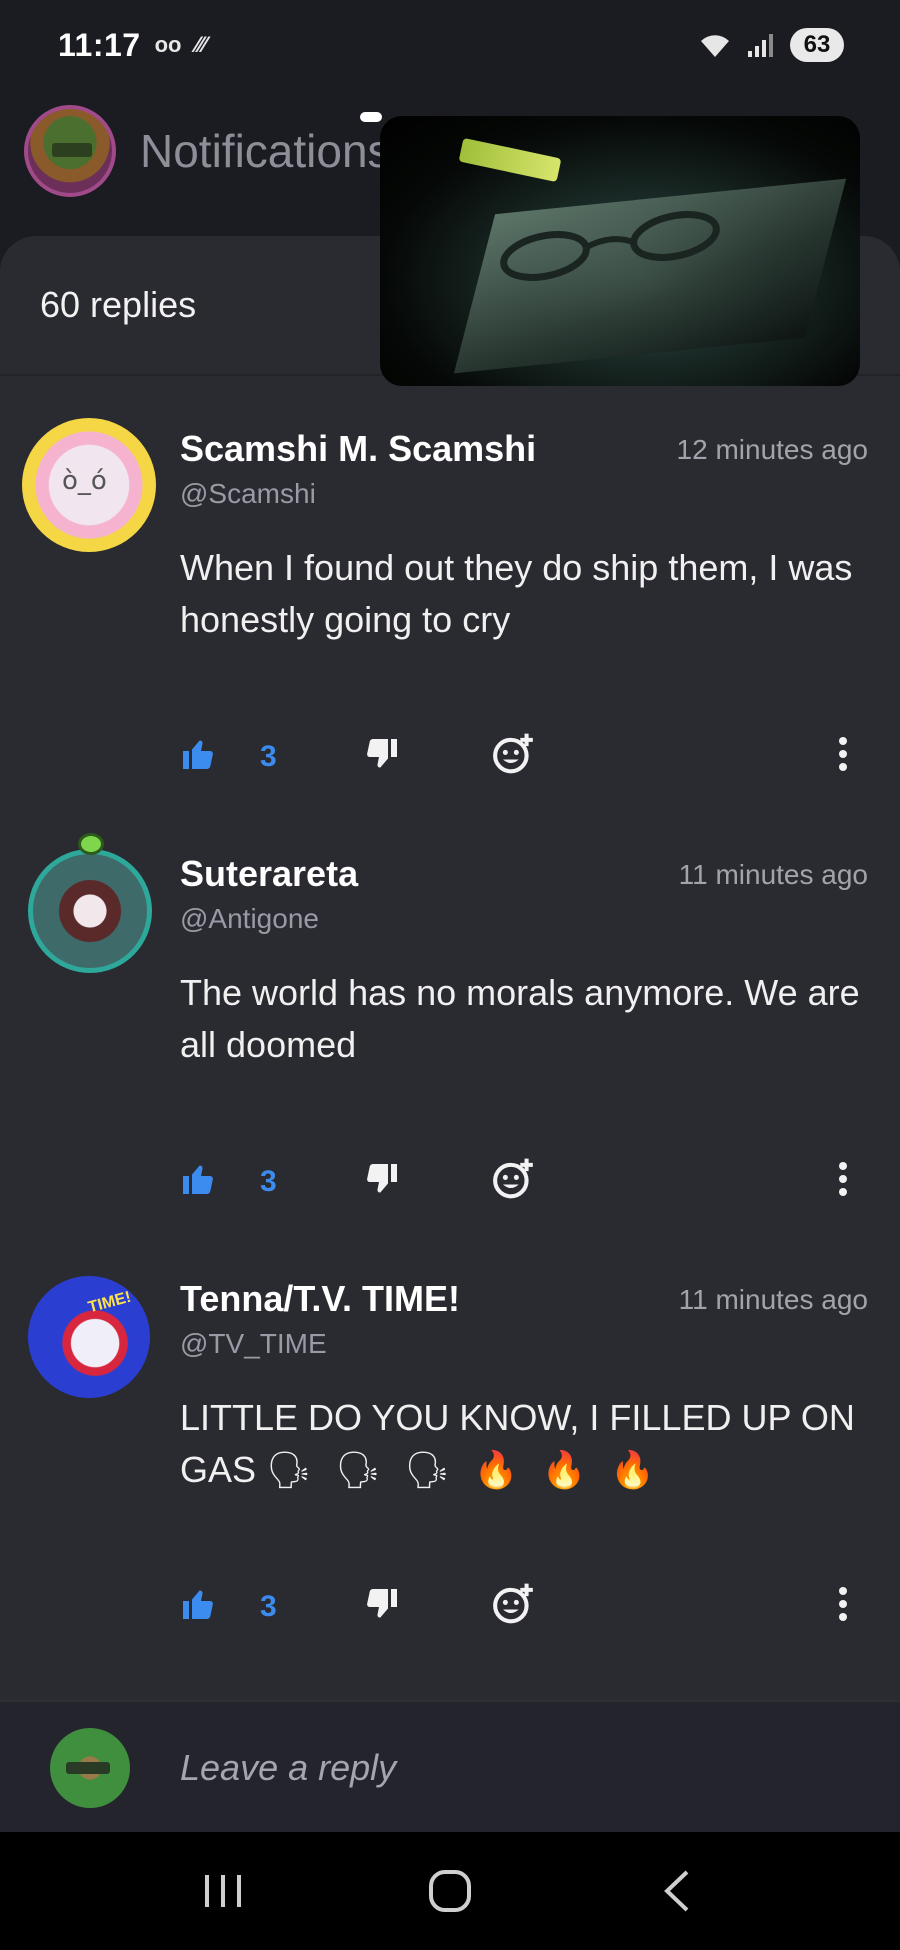 The image size is (900, 1950). I want to click on status-bar: 11:17 oo ⁄⁄⁄ 63, so click(450, 45).